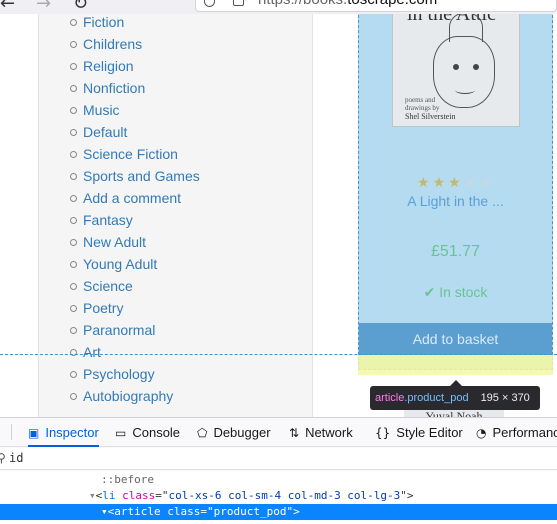 Image resolution: width=557 pixels, height=524 pixels. Describe the element at coordinates (135, 352) in the screenshot. I see `category-link: Art` at that location.